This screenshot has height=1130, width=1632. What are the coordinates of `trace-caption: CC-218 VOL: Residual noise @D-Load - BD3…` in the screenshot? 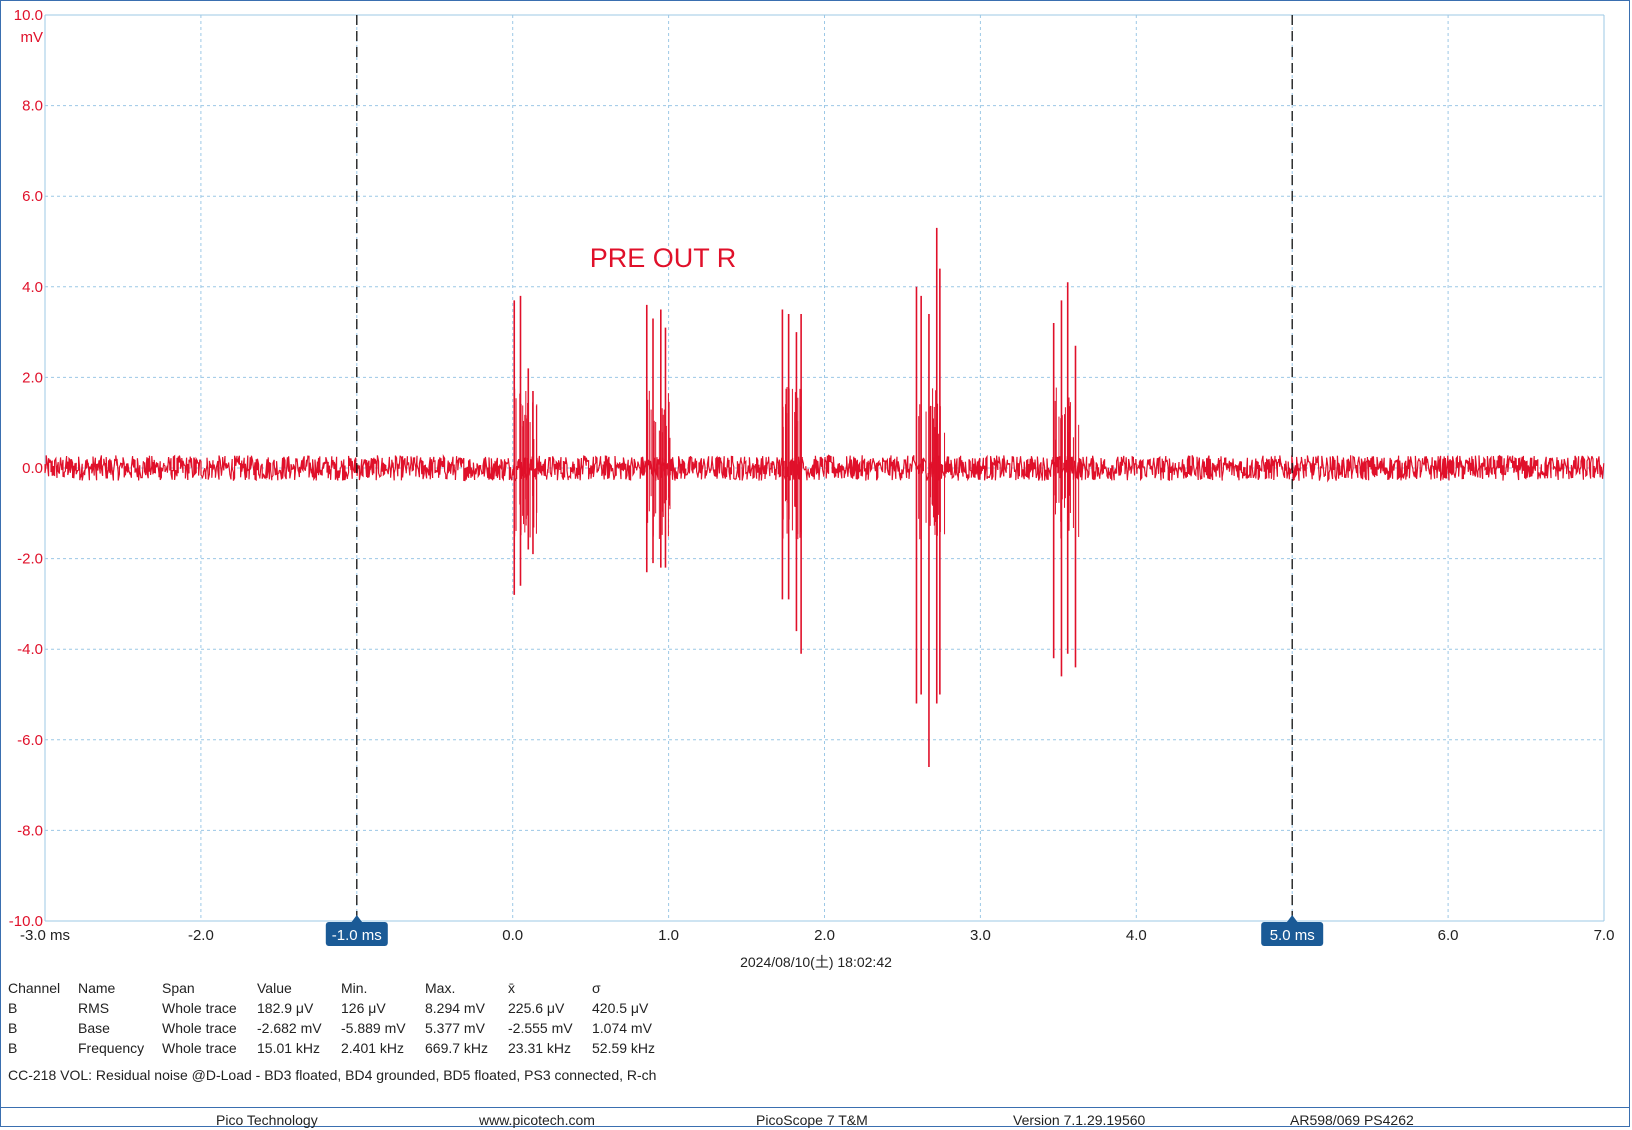 It's located at (332, 1075).